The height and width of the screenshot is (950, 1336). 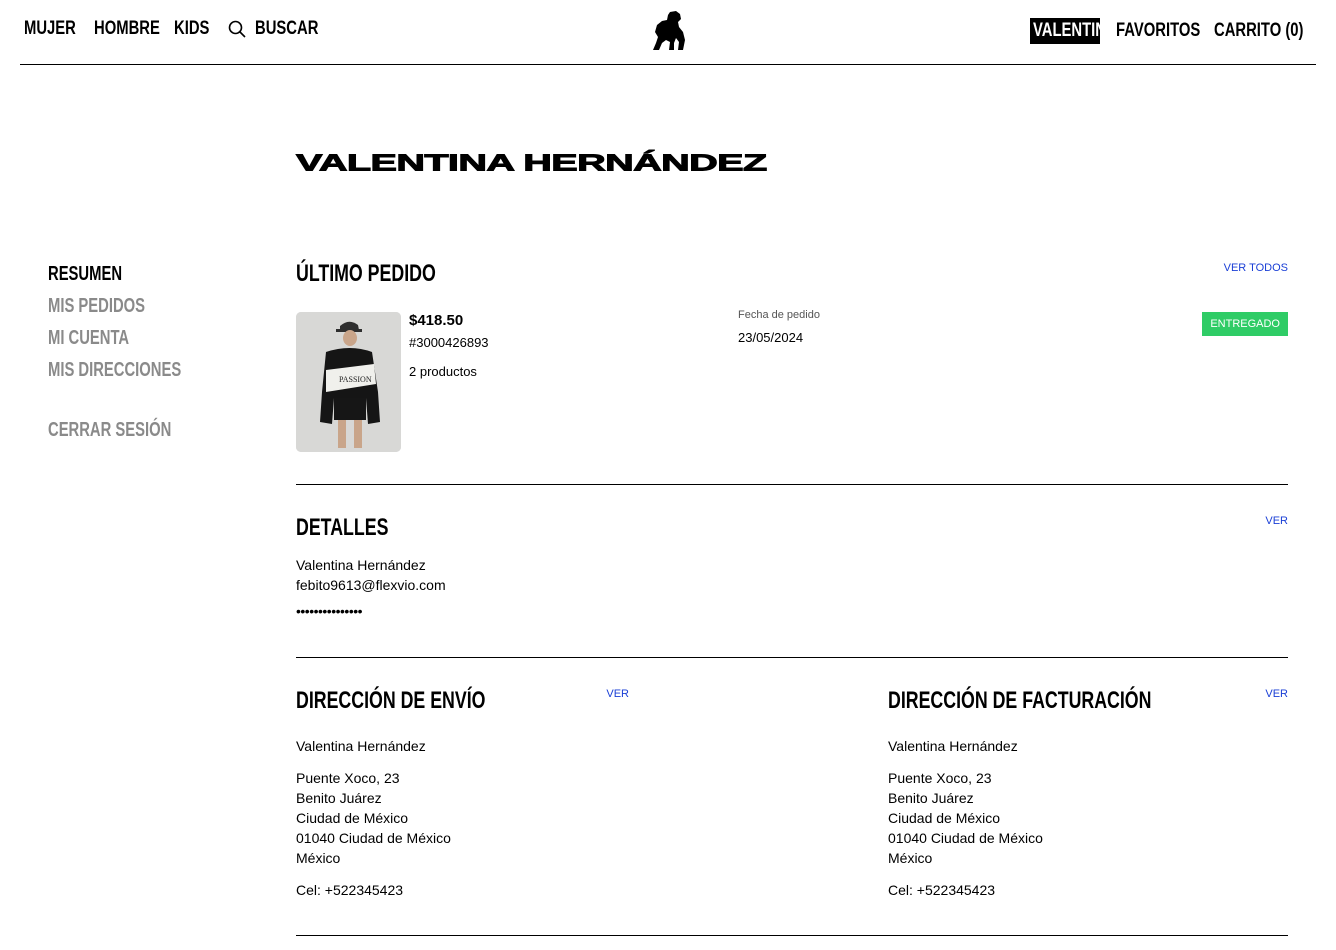 What do you see at coordinates (942, 890) in the screenshot?
I see `billing-phone: Cel: +522345423` at bounding box center [942, 890].